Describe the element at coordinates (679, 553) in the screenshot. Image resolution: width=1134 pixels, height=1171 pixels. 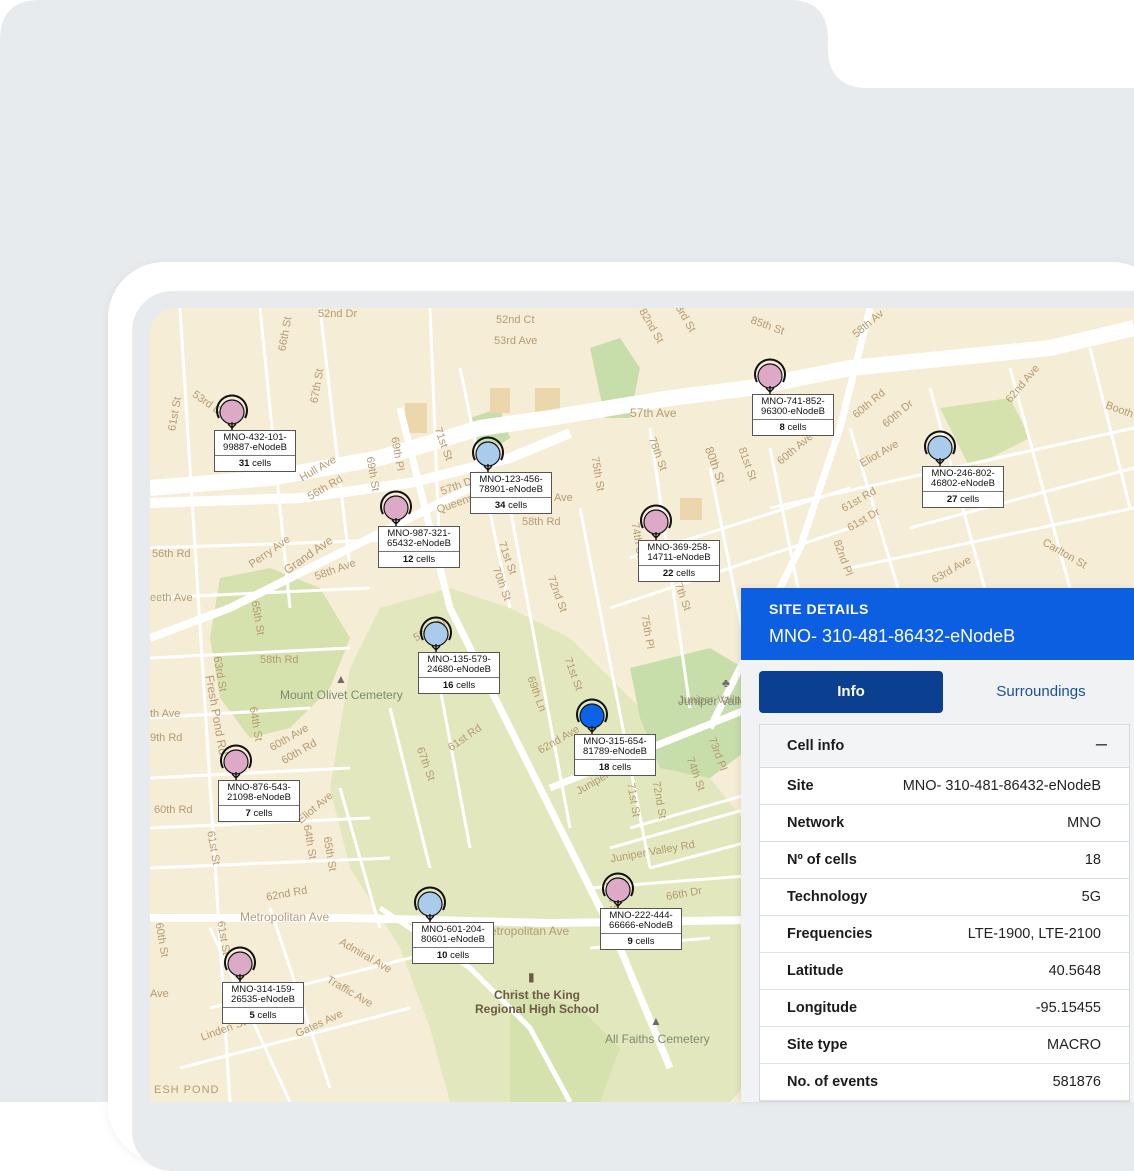
I see `site-name: MNO-369-258-14711-eNodeB` at that location.